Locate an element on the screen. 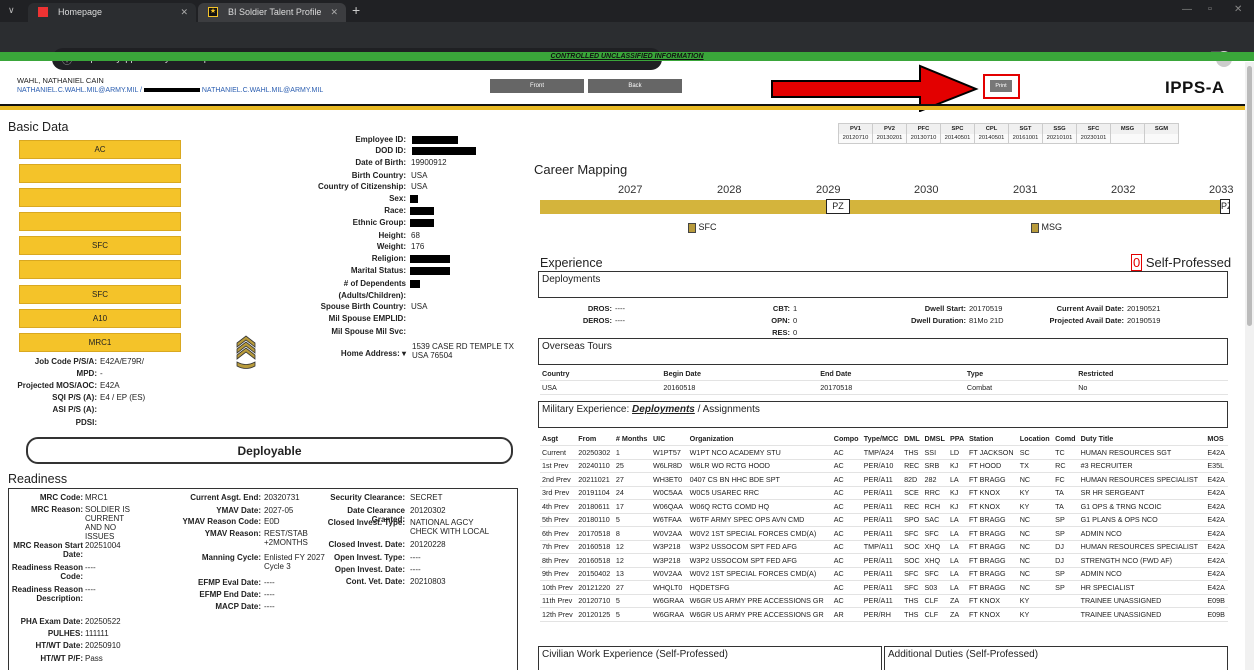 The width and height of the screenshot is (1254, 670). self-professed-count: 0 is located at coordinates (1137, 262).